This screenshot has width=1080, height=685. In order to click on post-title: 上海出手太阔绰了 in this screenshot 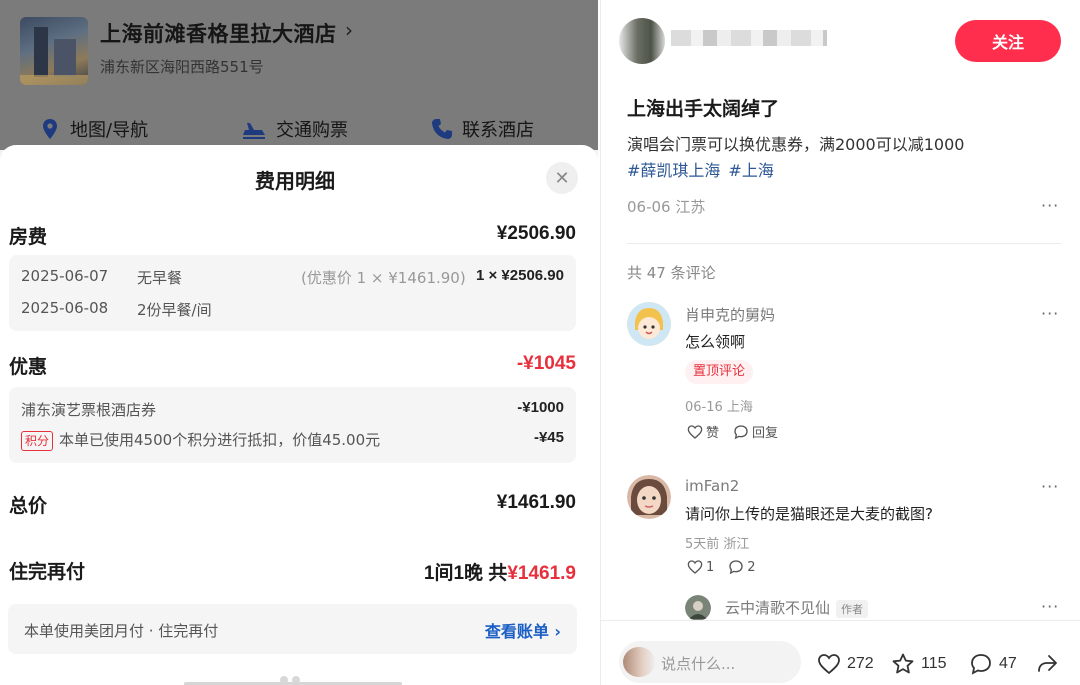, I will do `click(703, 109)`.